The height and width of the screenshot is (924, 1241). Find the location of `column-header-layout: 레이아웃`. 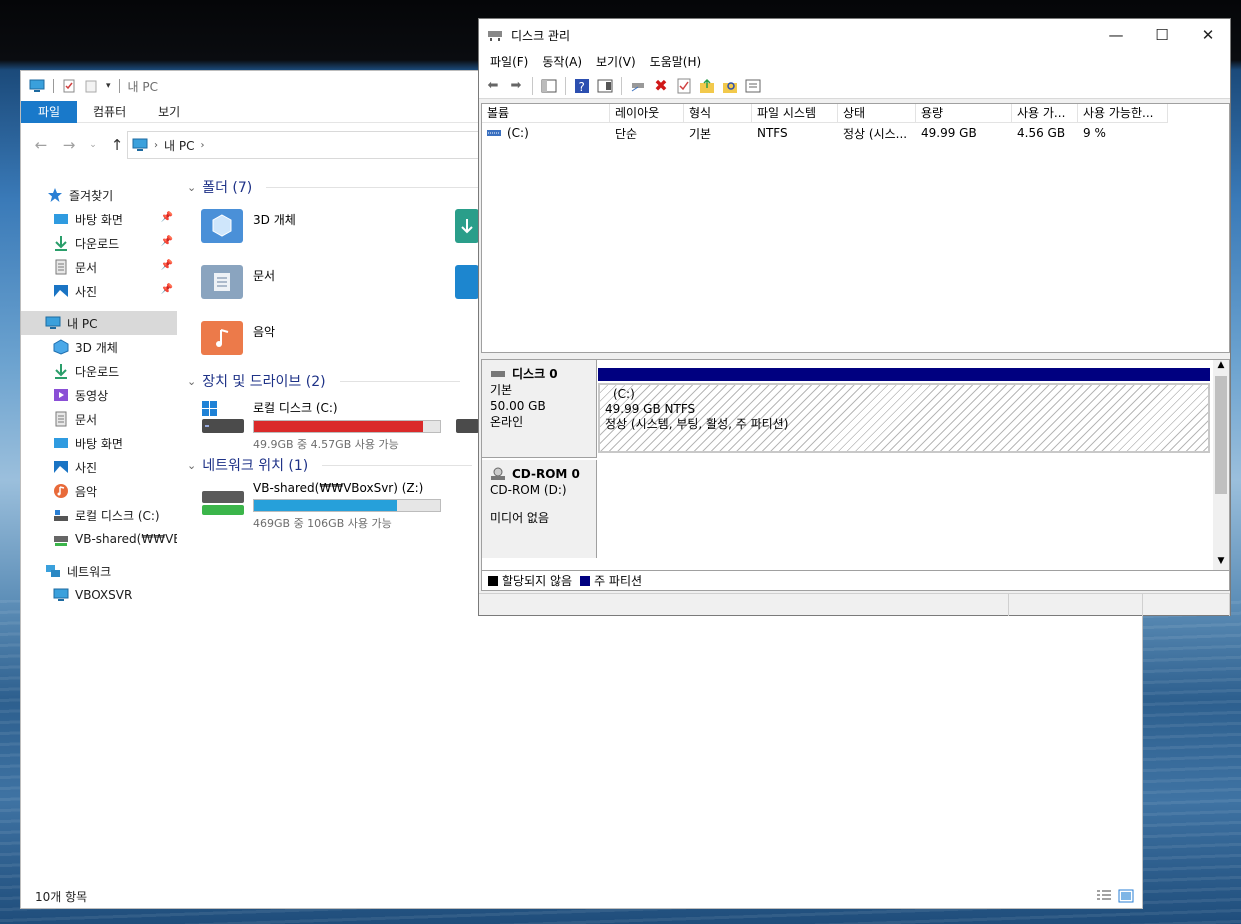

column-header-layout: 레이아웃 is located at coordinates (647, 113).